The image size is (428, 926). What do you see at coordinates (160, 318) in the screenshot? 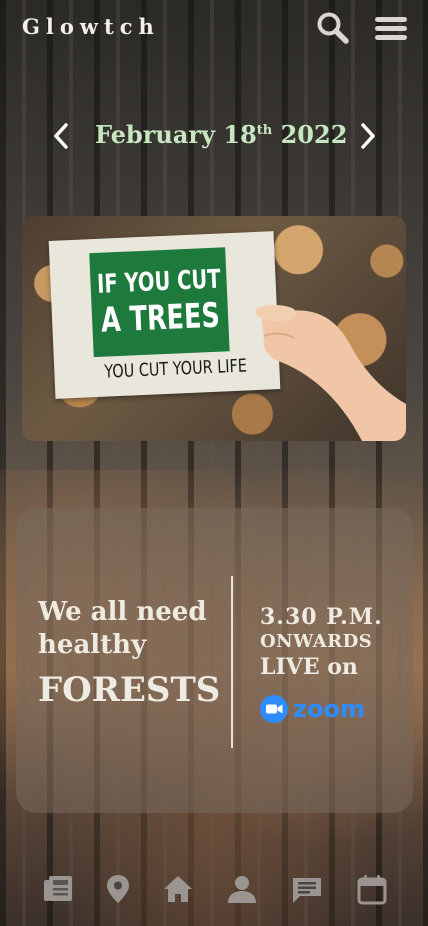
I see `banner-text-line2: A TREES` at bounding box center [160, 318].